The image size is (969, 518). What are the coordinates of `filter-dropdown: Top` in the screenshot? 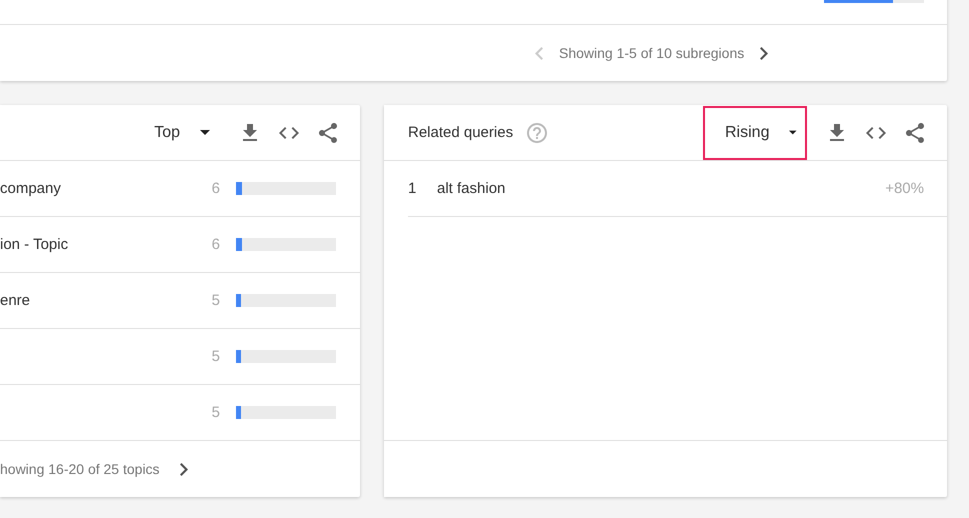 It's located at (175, 133).